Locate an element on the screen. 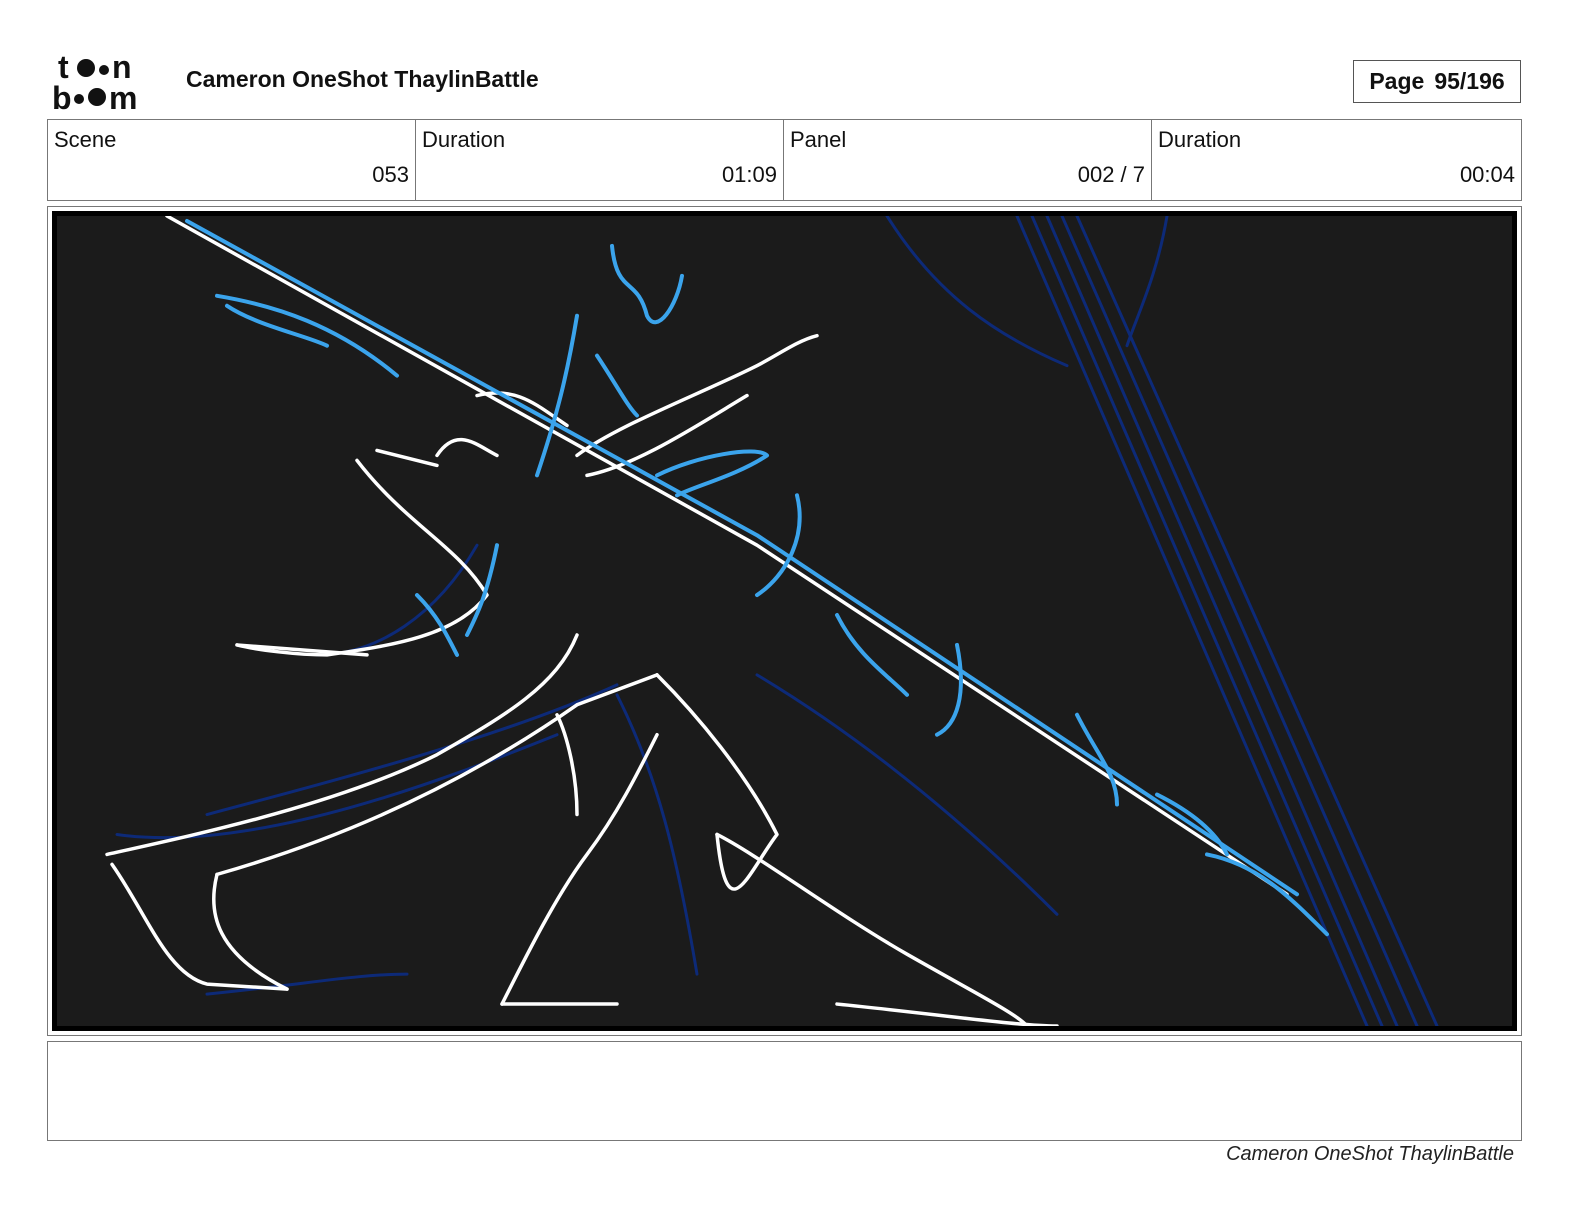 The height and width of the screenshot is (1224, 1584). svg-text: b is located at coordinates (62, 97).